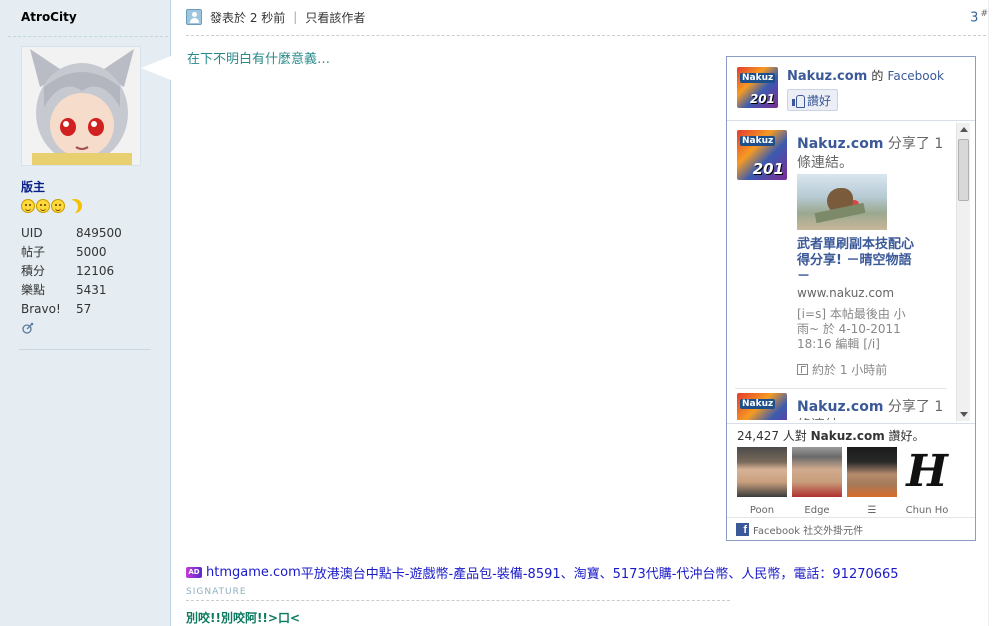 The image size is (998, 626). Describe the element at coordinates (772, 436) in the screenshot. I see `count-prefix: 24,427 人對` at that location.